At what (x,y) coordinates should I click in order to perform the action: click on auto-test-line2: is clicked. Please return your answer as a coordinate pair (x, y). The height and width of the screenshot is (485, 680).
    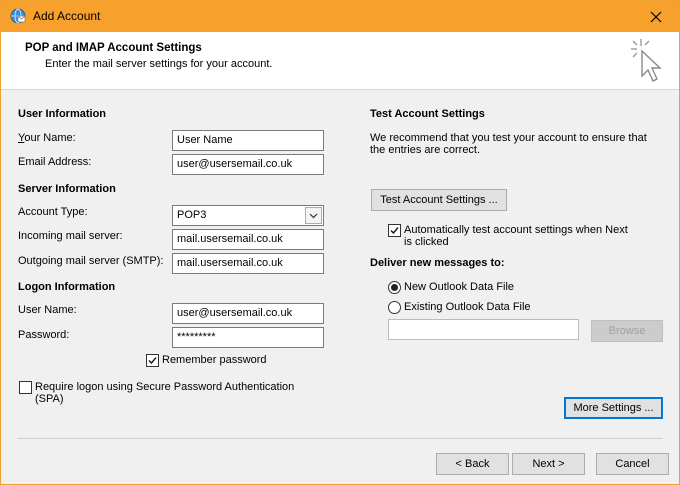
    Looking at the image, I should click on (426, 242).